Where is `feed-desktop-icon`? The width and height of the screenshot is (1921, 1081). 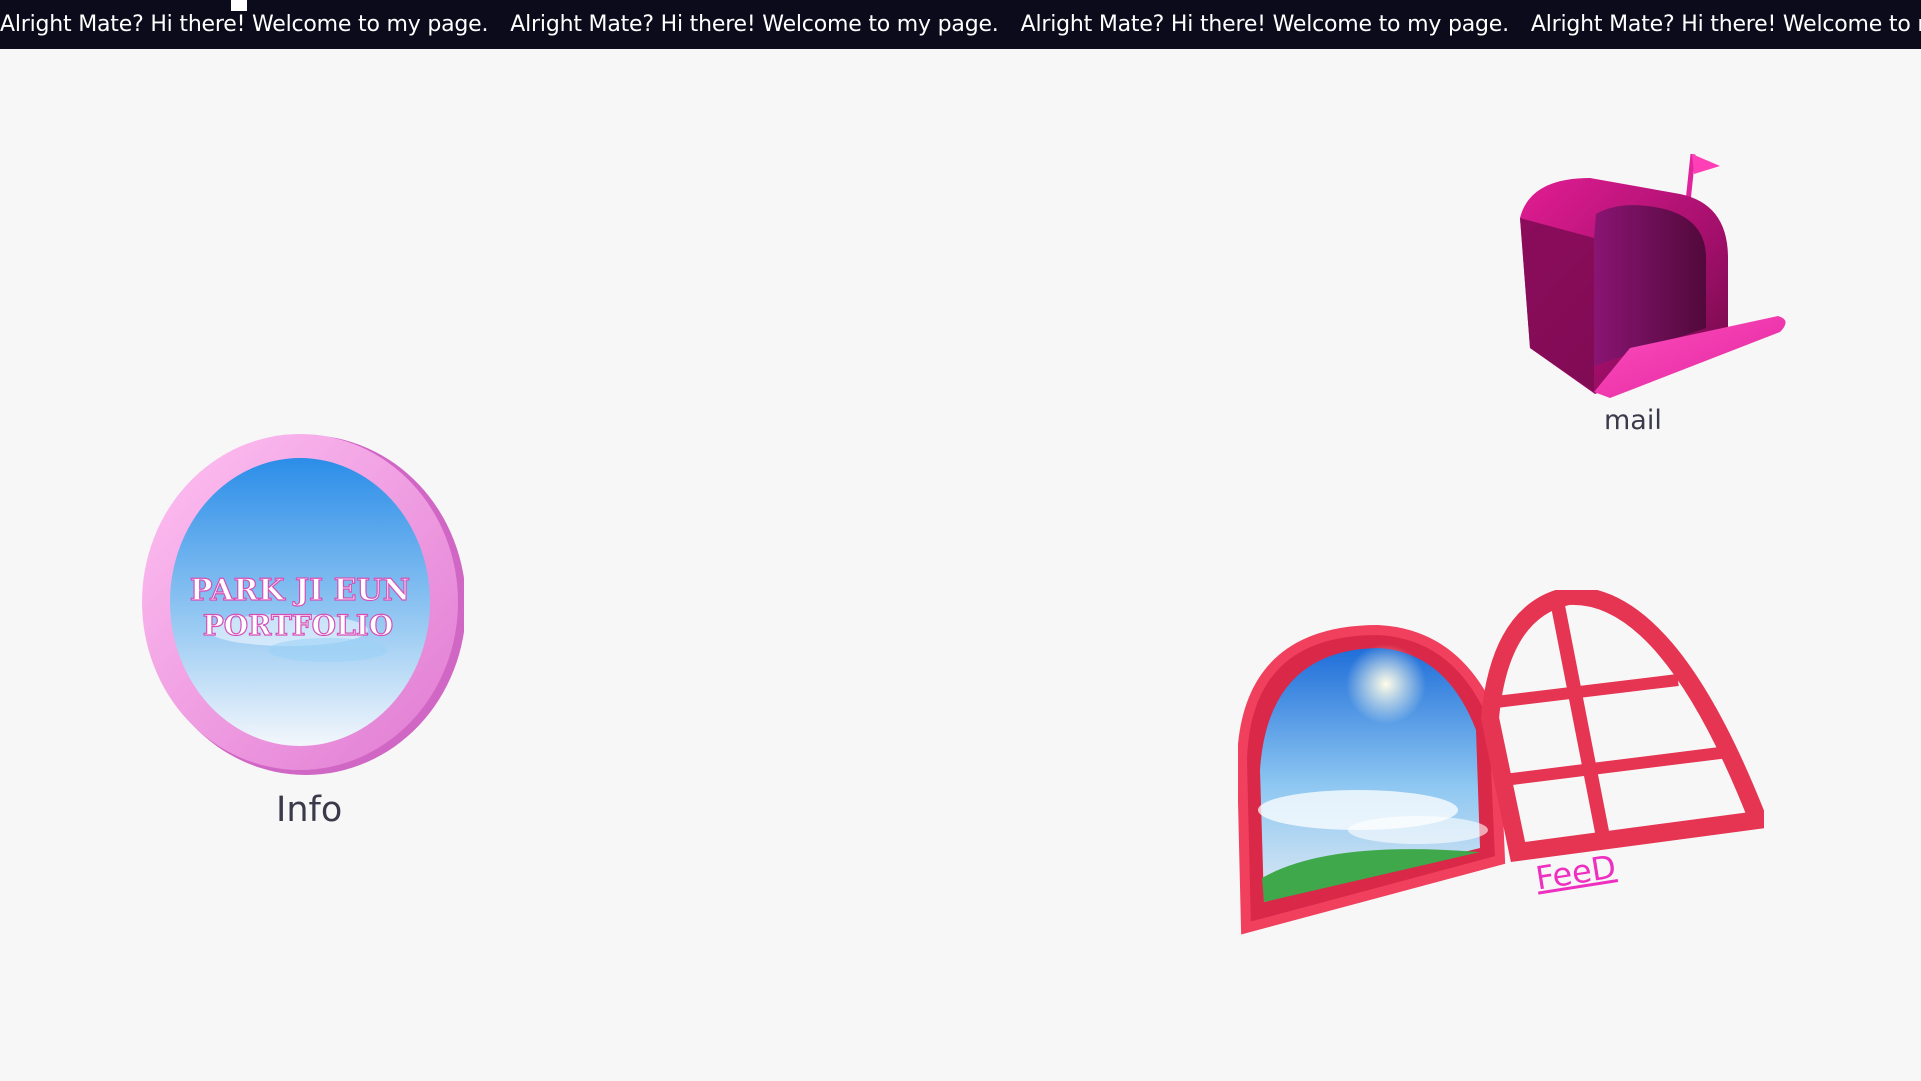
feed-desktop-icon is located at coordinates (1503, 763).